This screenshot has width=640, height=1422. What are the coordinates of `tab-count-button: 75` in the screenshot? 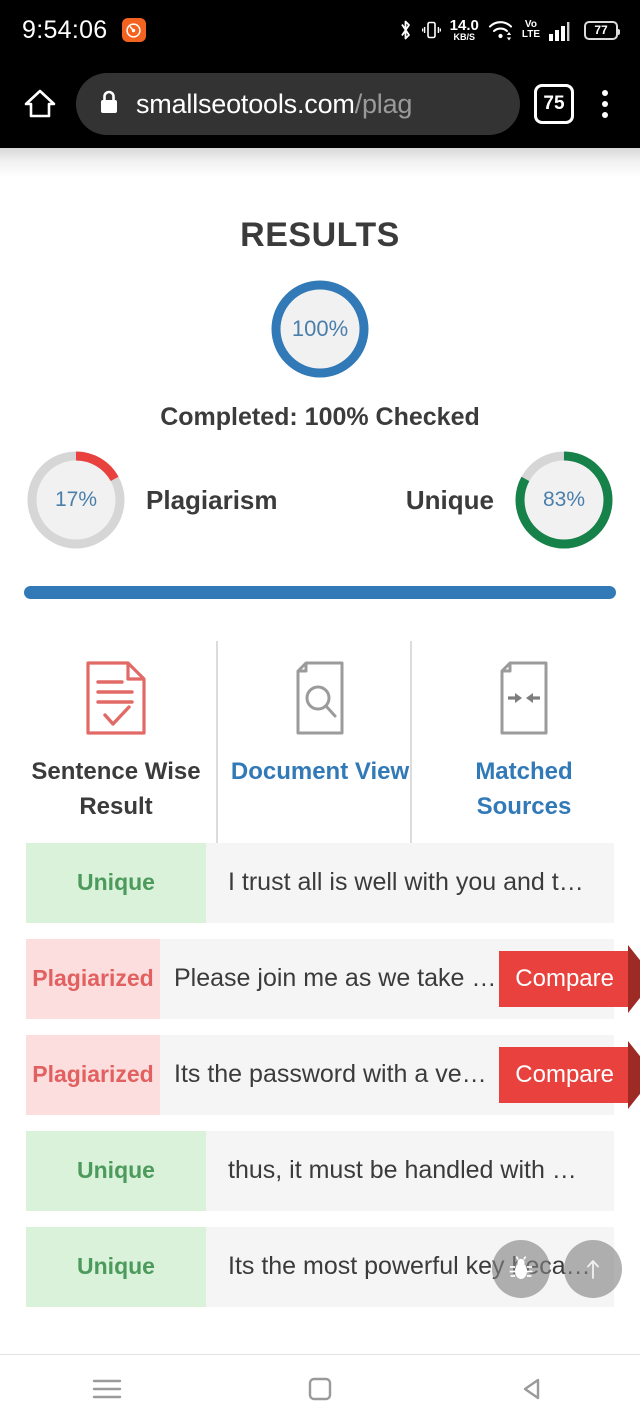 It's located at (554, 104).